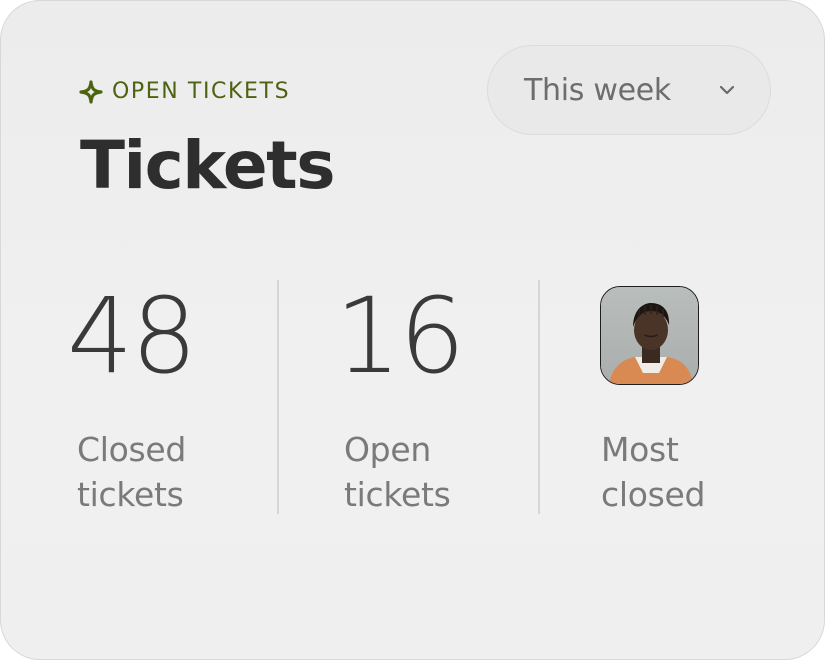 The height and width of the screenshot is (660, 825). What do you see at coordinates (400, 336) in the screenshot?
I see `open-tickets-count: 16` at bounding box center [400, 336].